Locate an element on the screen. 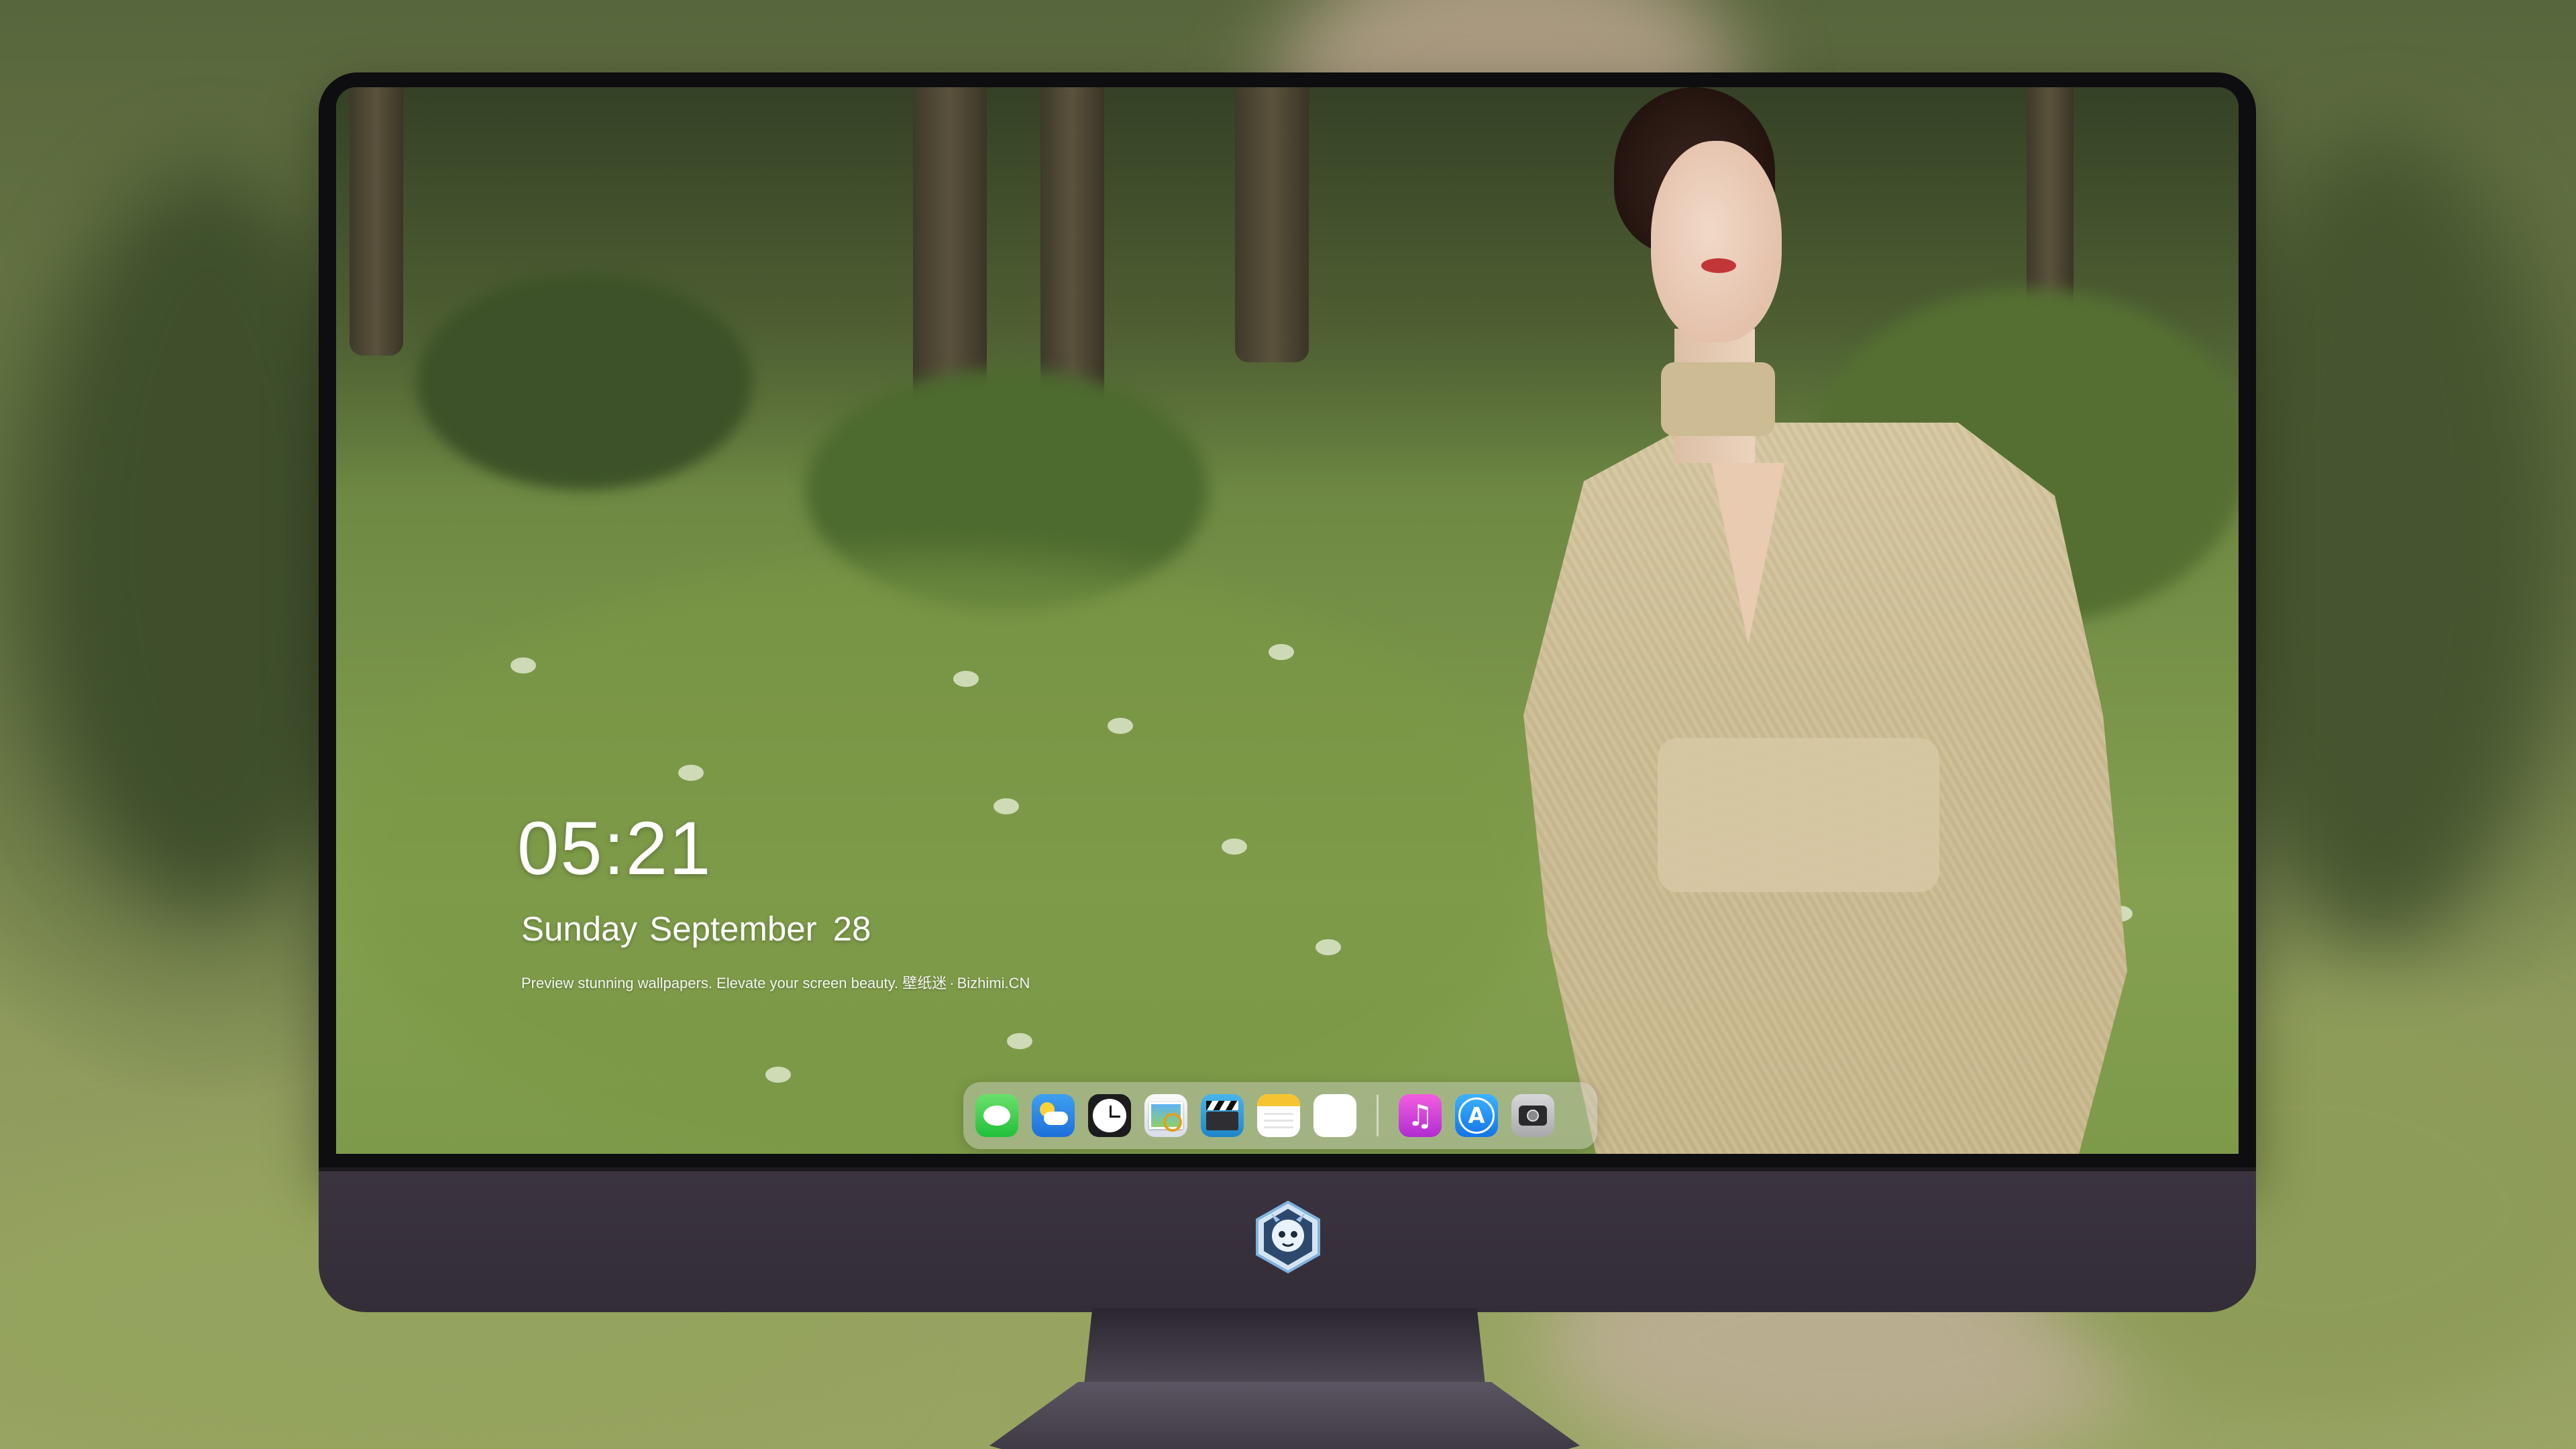 The height and width of the screenshot is (1449, 2576). app-store-icon: A is located at coordinates (1476, 1115).